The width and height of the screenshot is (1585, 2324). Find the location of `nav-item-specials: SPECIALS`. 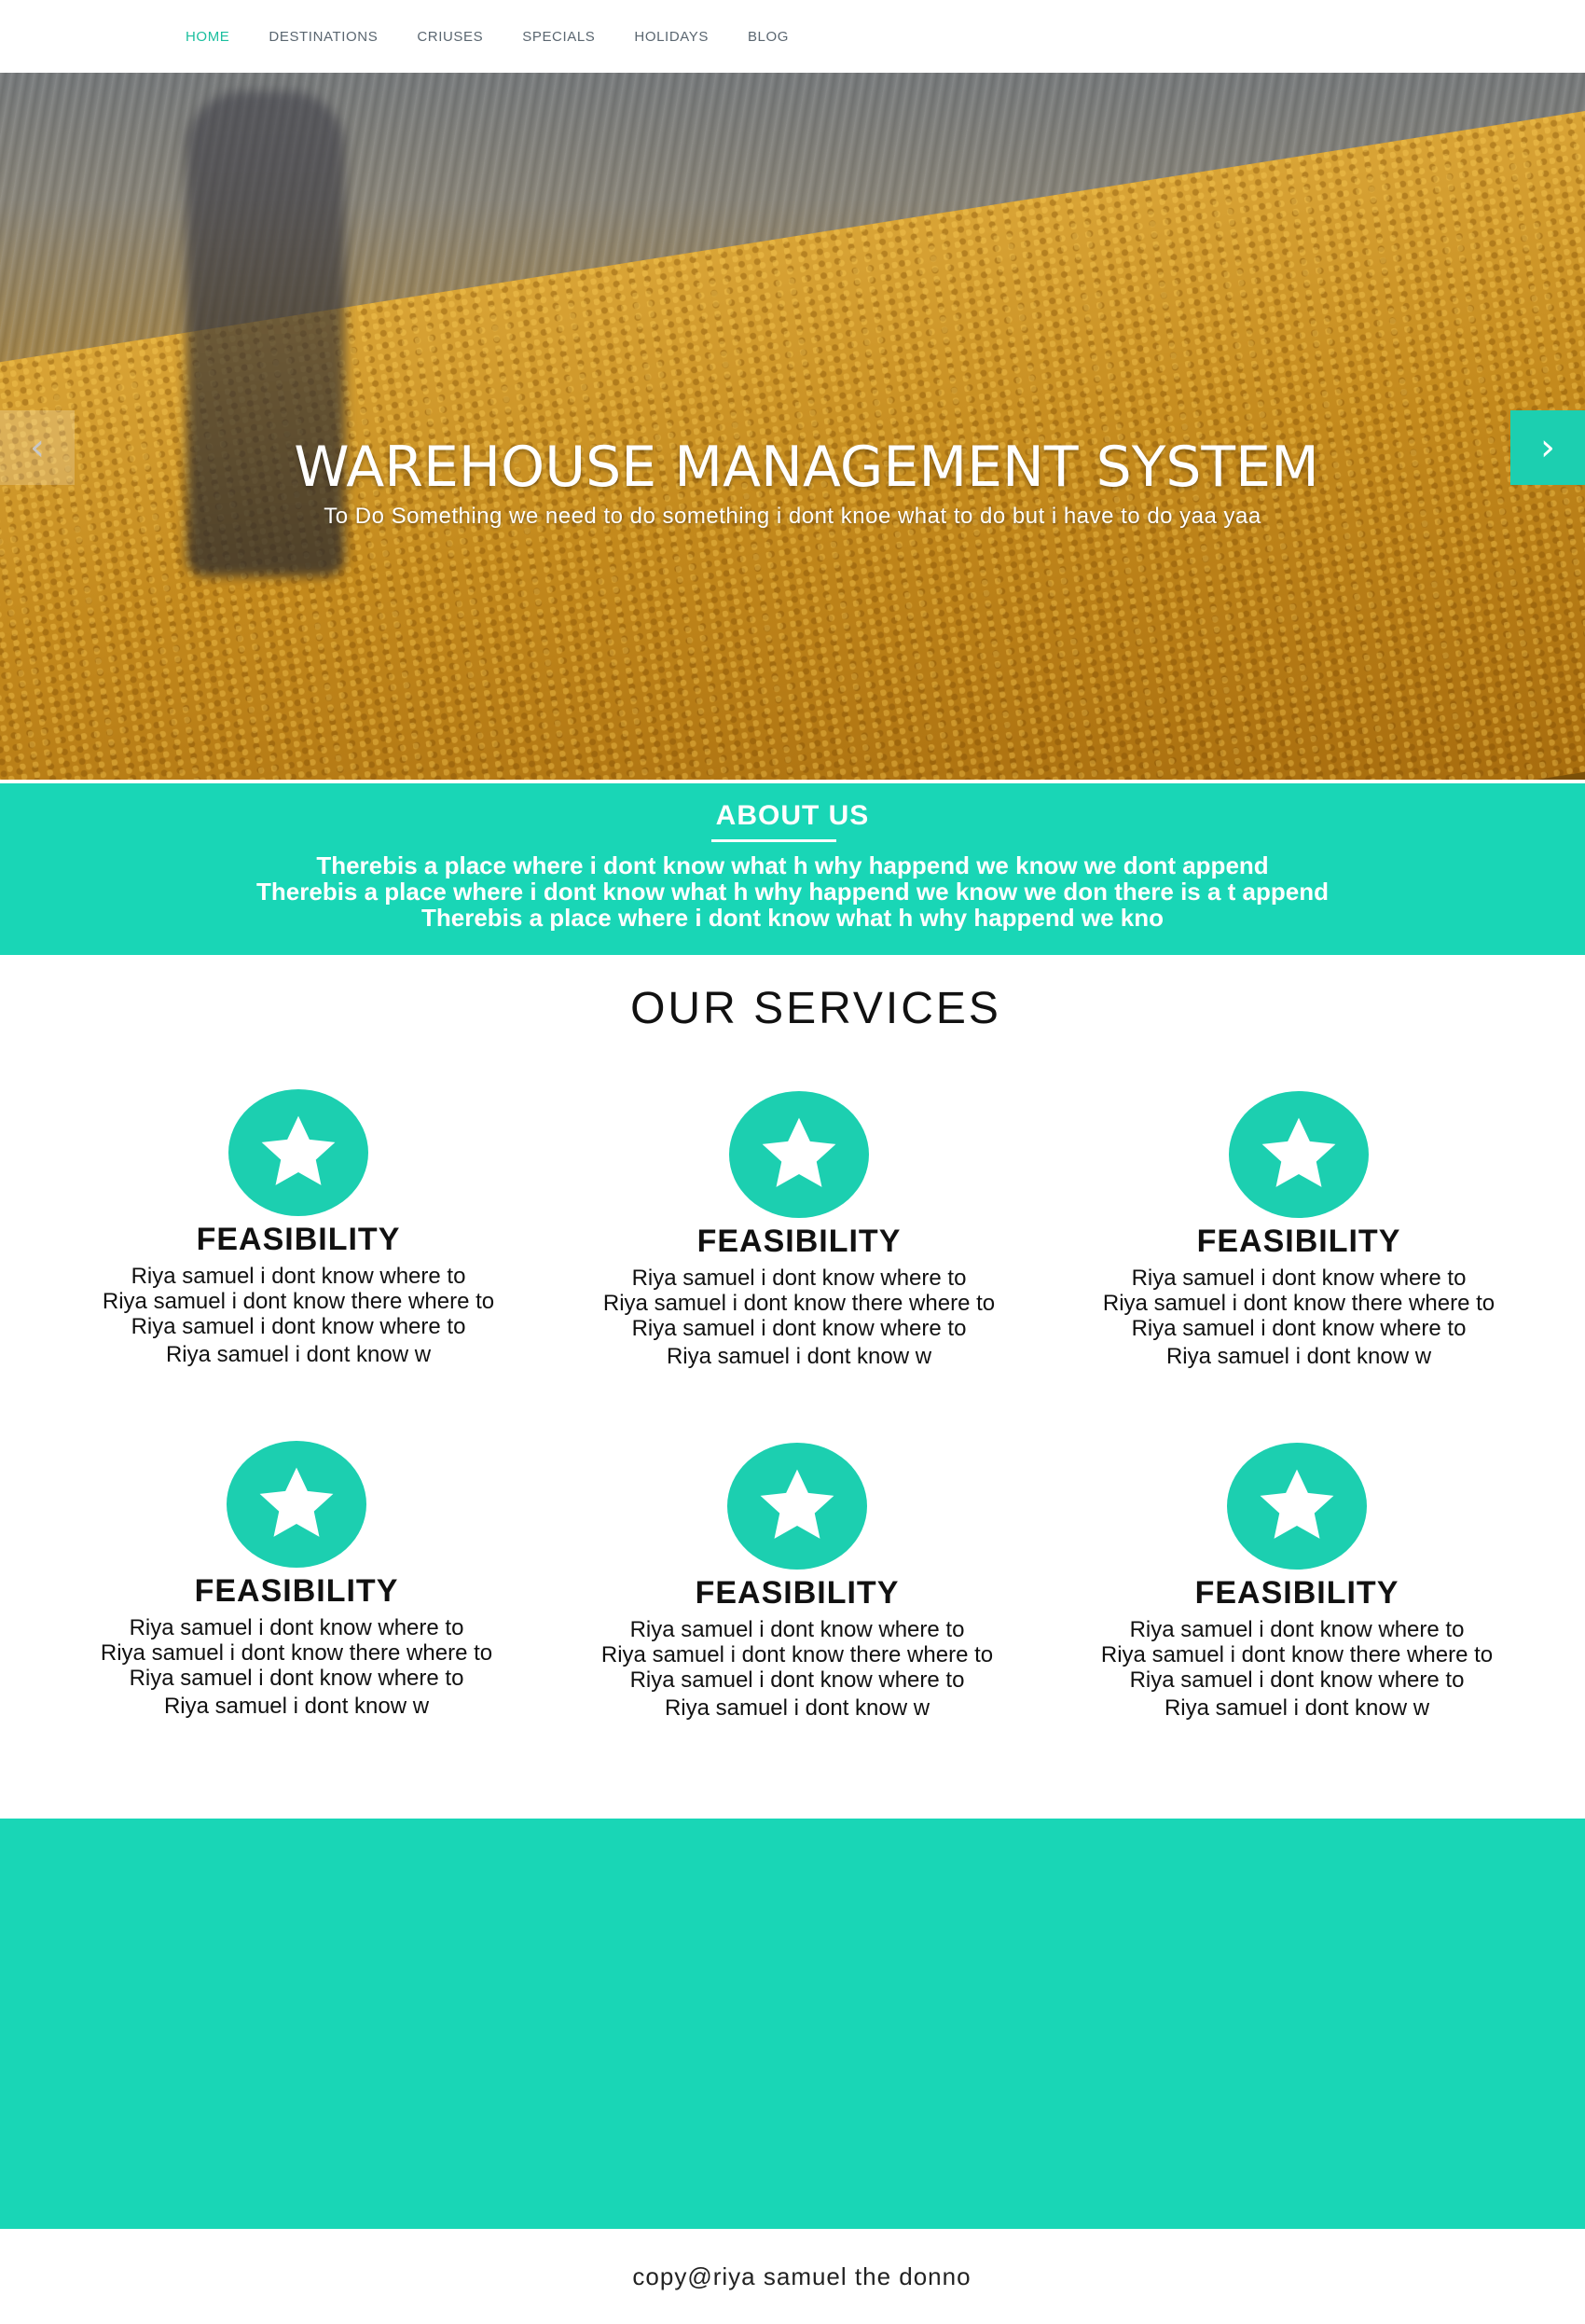

nav-item-specials: SPECIALS is located at coordinates (558, 37).